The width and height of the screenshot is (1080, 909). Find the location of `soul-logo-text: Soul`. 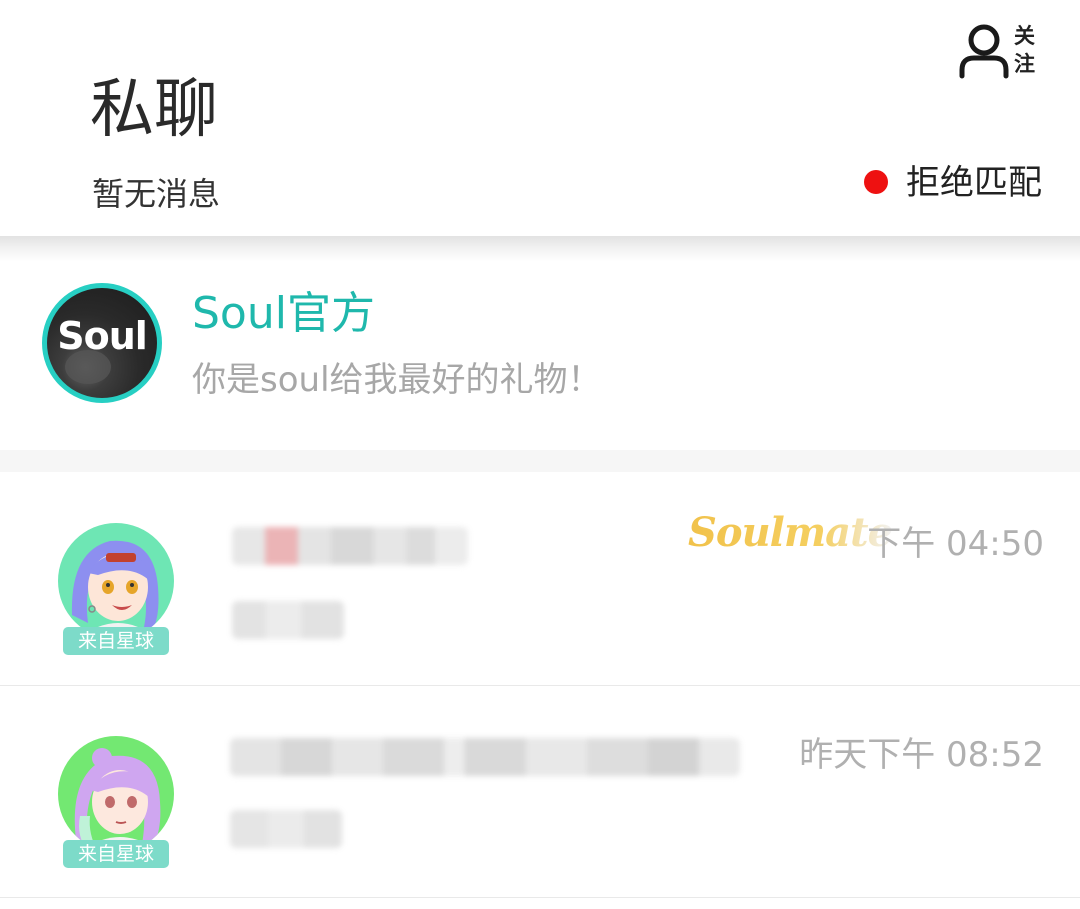

soul-logo-text: Soul is located at coordinates (102, 336).